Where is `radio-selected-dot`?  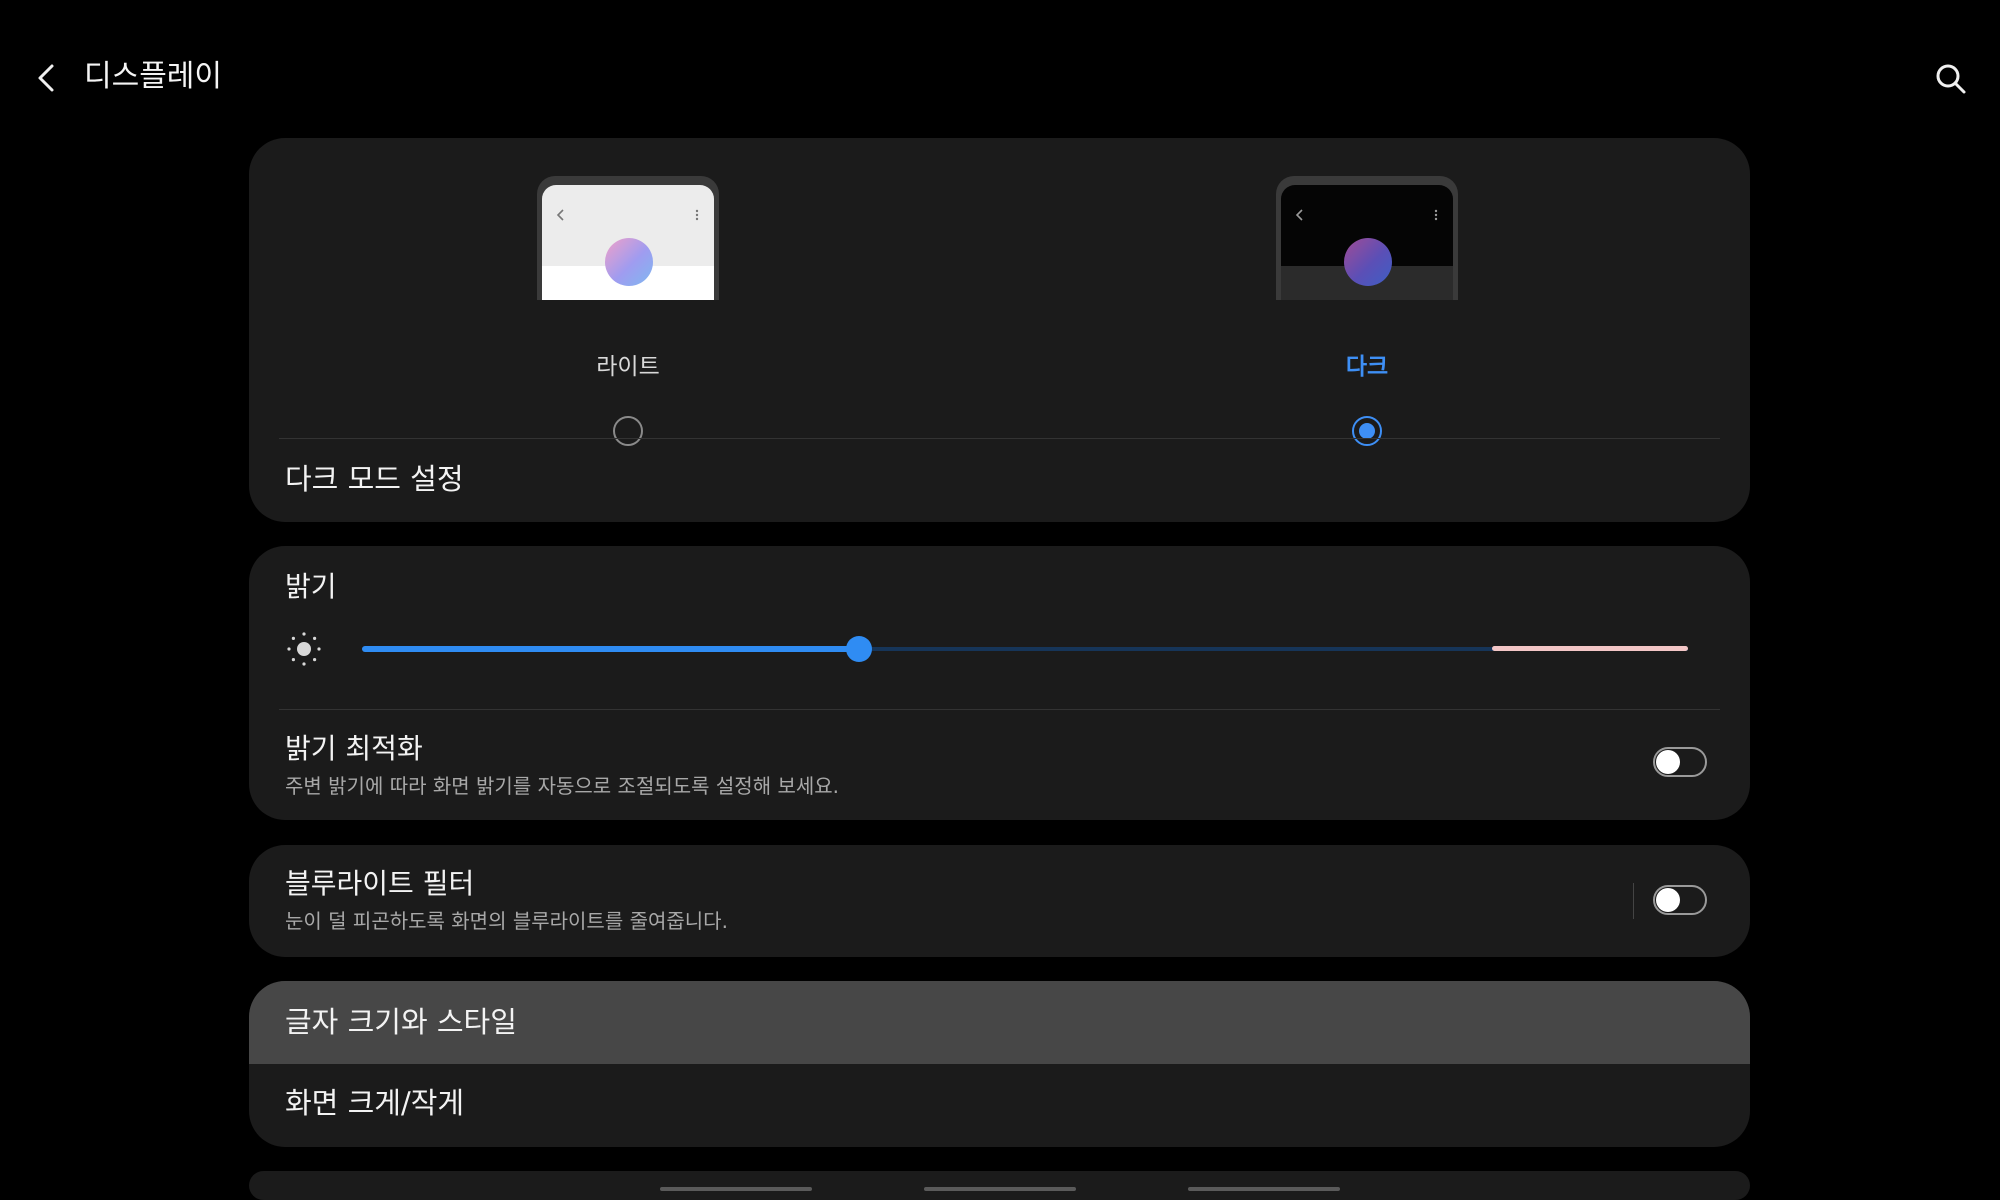 radio-selected-dot is located at coordinates (1367, 431).